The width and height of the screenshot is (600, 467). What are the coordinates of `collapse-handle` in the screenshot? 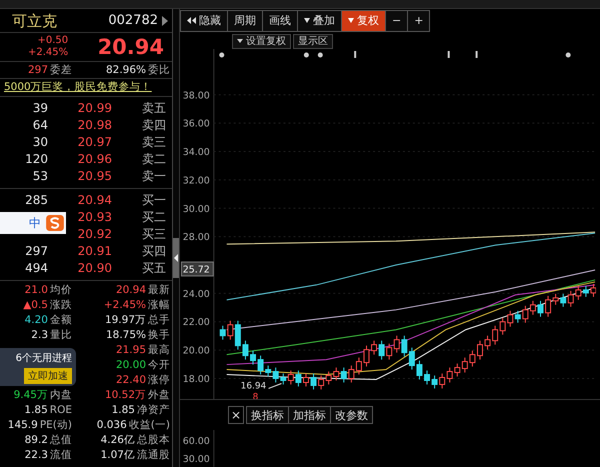 It's located at (176, 258).